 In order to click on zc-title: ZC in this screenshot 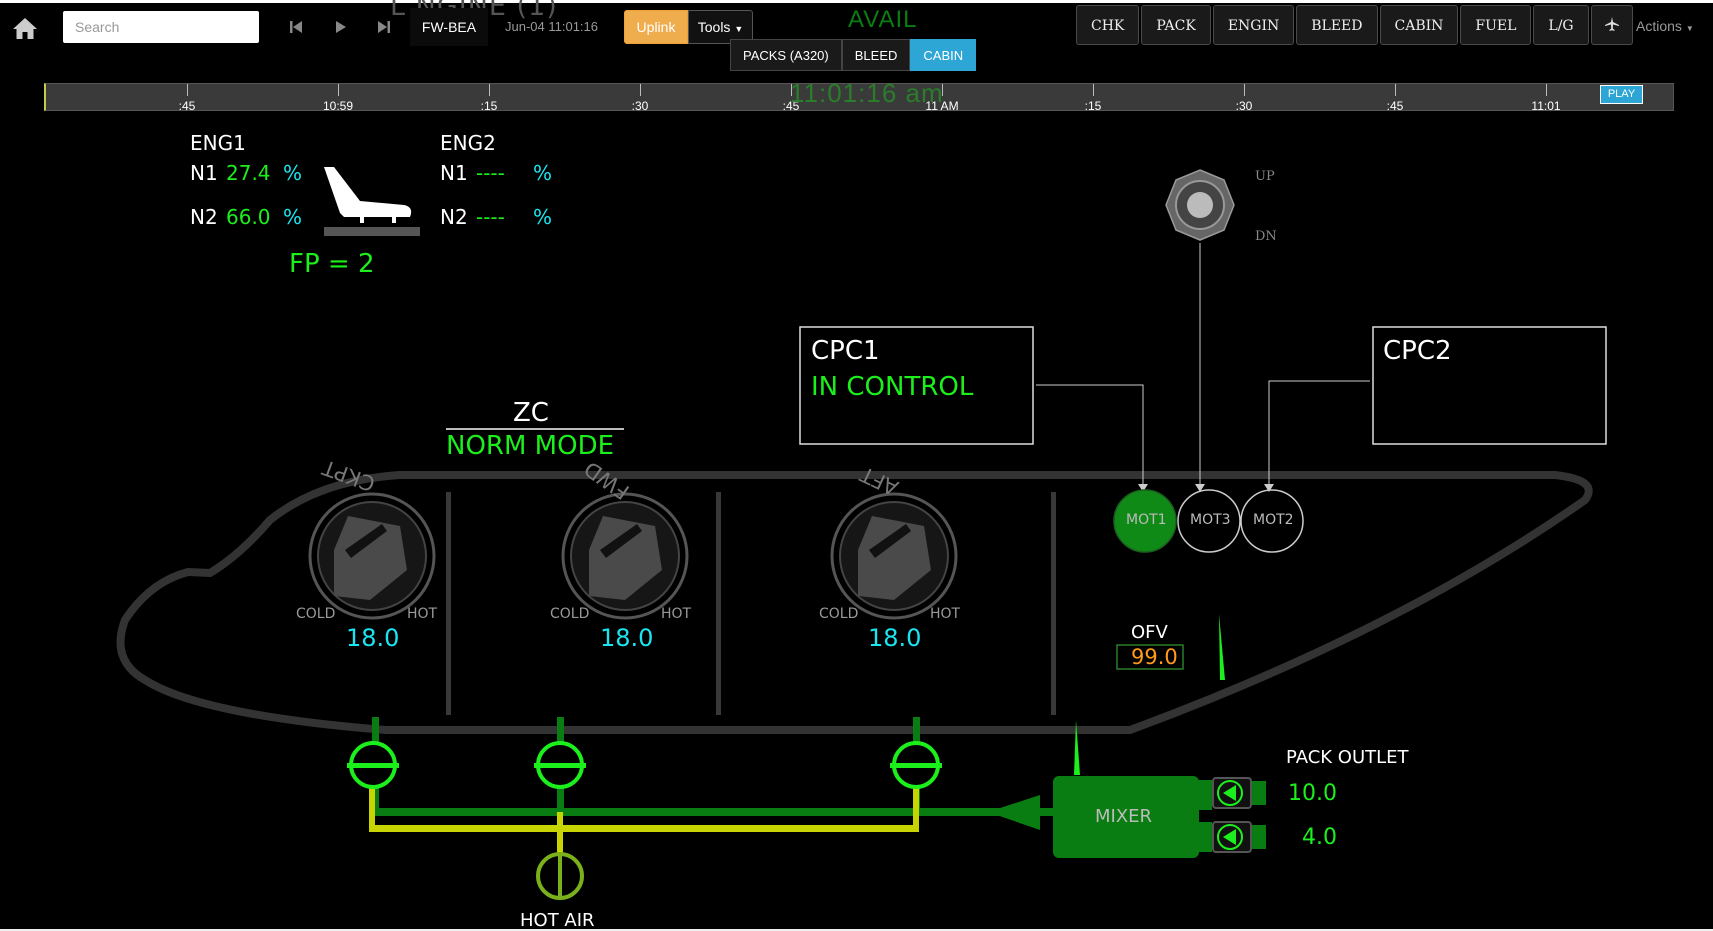, I will do `click(531, 413)`.